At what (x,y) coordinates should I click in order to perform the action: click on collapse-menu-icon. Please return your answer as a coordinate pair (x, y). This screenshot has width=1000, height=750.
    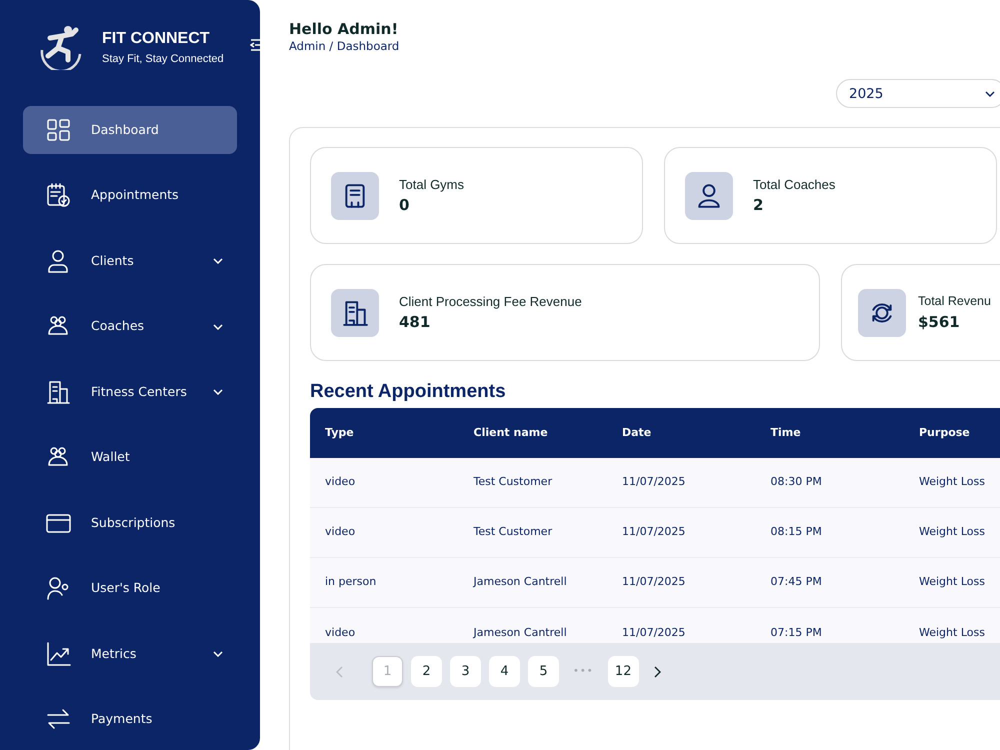
    Looking at the image, I should click on (256, 45).